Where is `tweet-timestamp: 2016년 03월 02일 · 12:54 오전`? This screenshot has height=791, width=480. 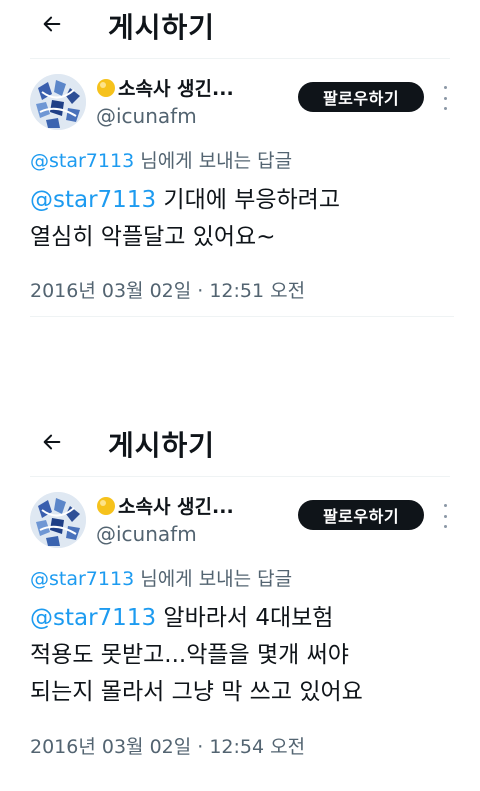
tweet-timestamp: 2016년 03월 02일 · 12:54 오전 is located at coordinates (167, 745).